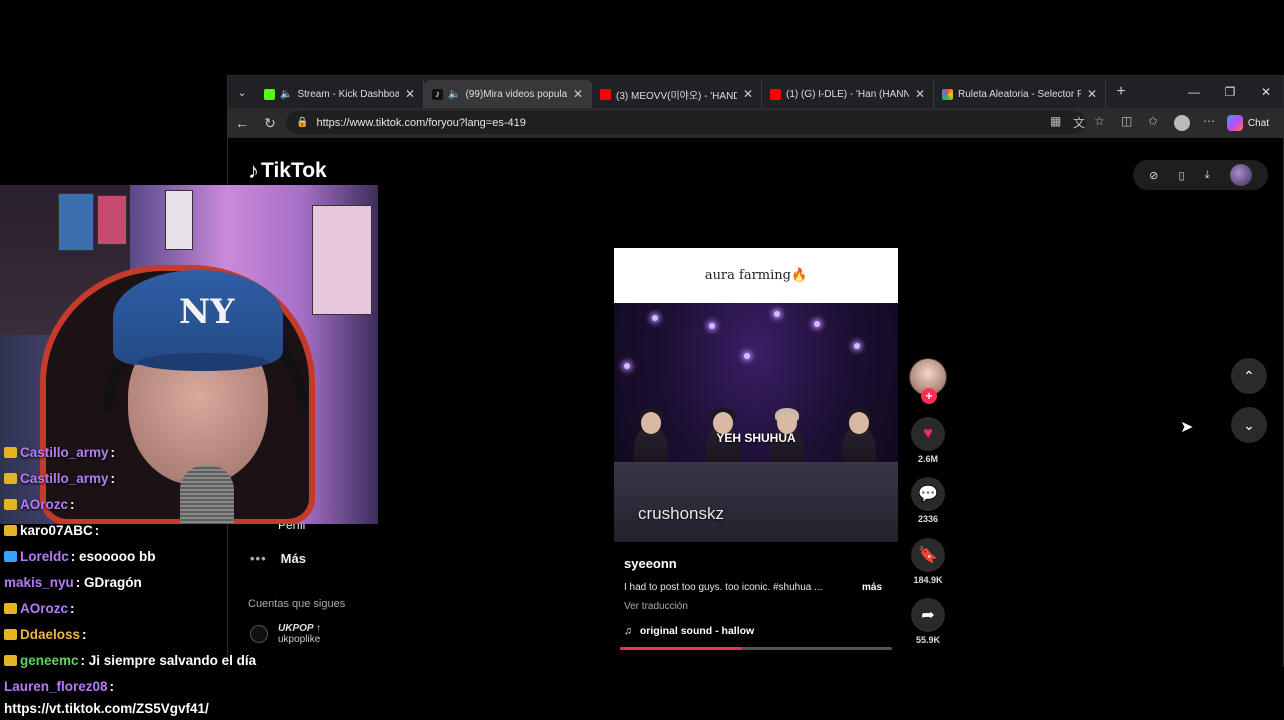  Describe the element at coordinates (1266, 92) in the screenshot. I see `close-window-icon: ✕` at that location.